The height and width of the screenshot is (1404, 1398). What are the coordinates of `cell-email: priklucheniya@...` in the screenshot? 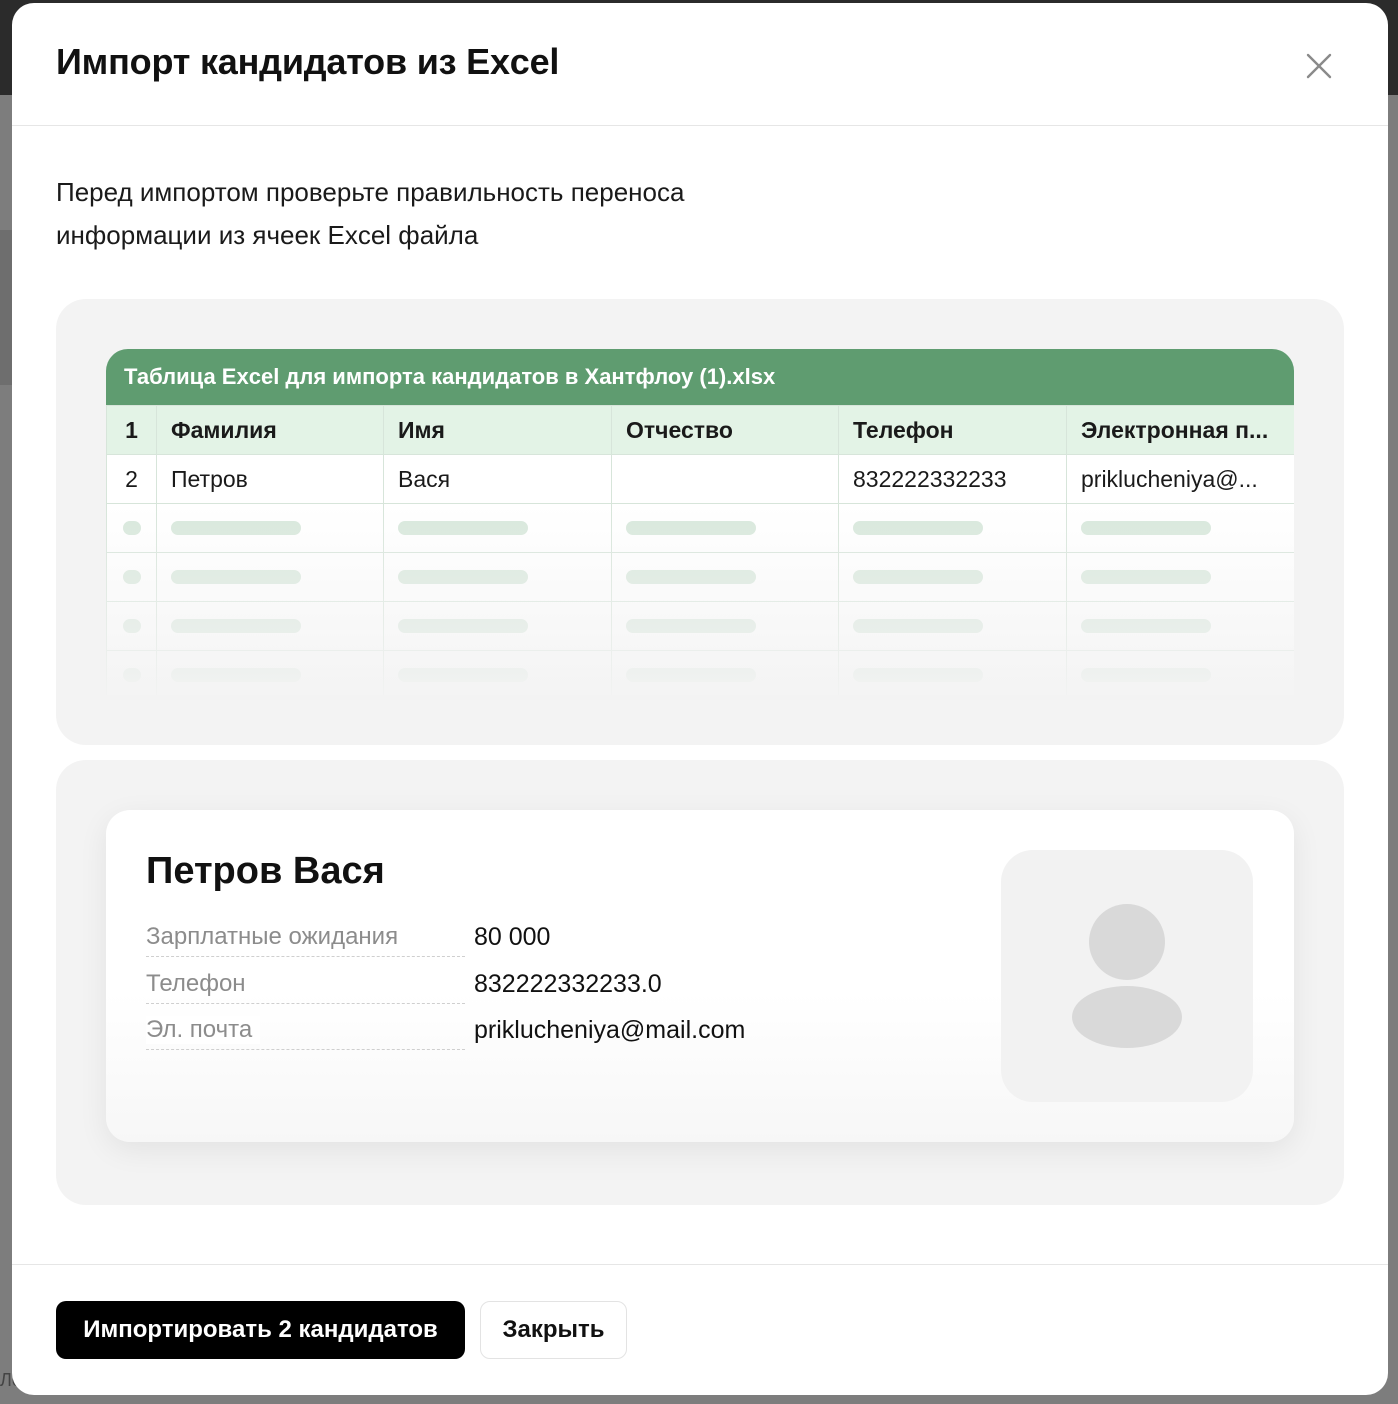 It's located at (1180, 479).